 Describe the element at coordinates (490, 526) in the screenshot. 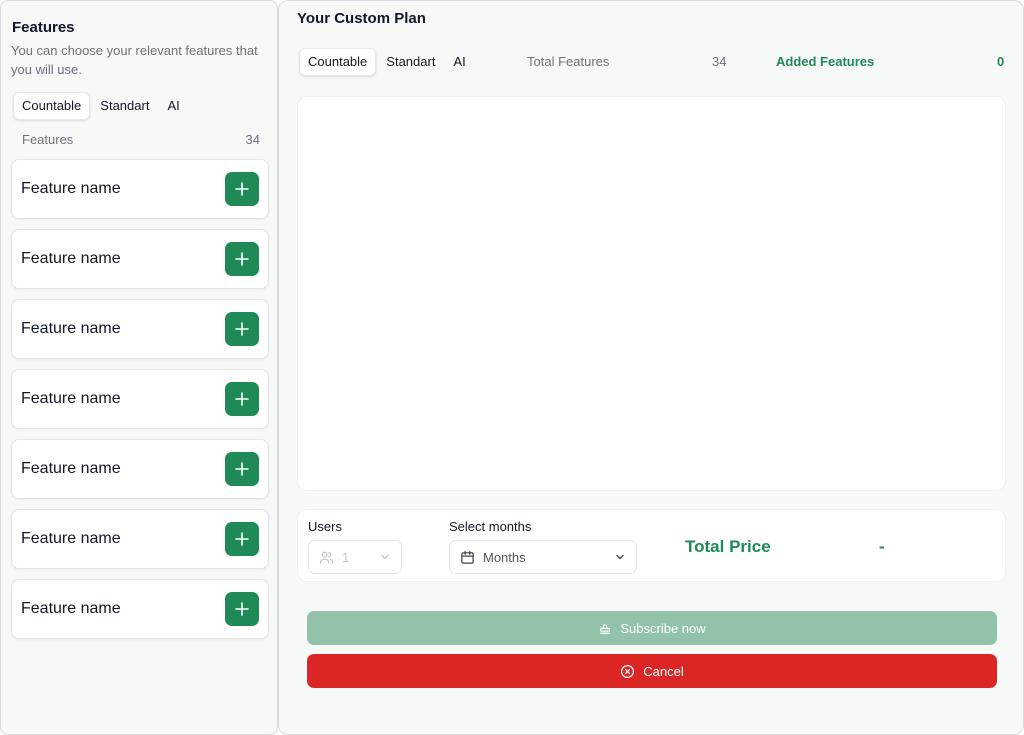

I see `months-label: Select months` at that location.